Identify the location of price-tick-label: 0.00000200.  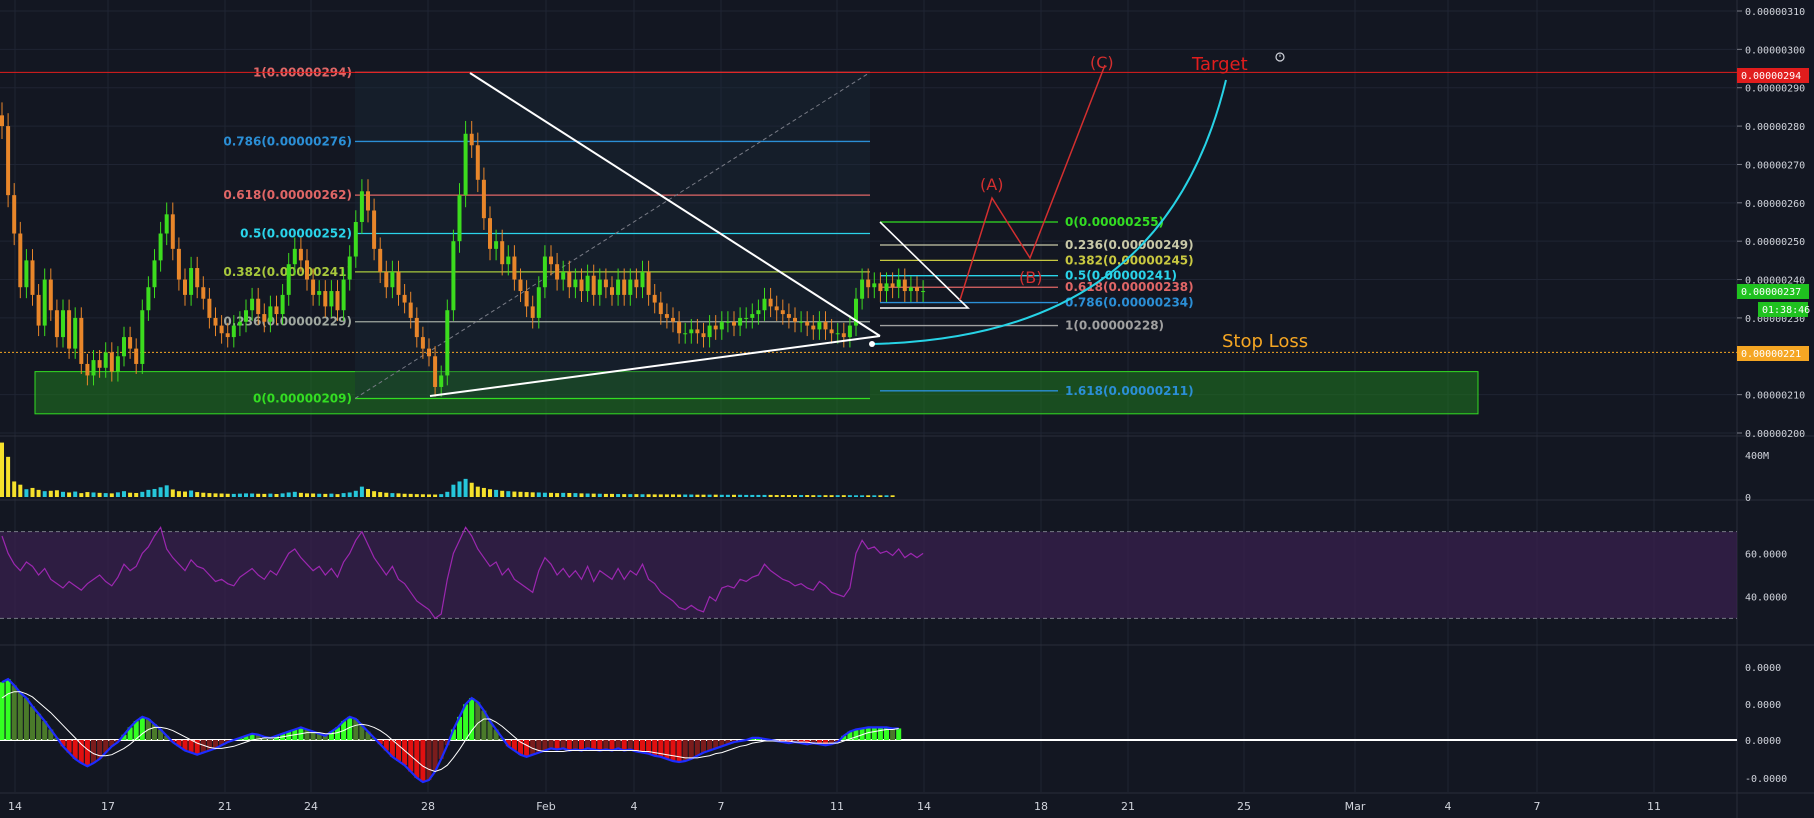
(1775, 434).